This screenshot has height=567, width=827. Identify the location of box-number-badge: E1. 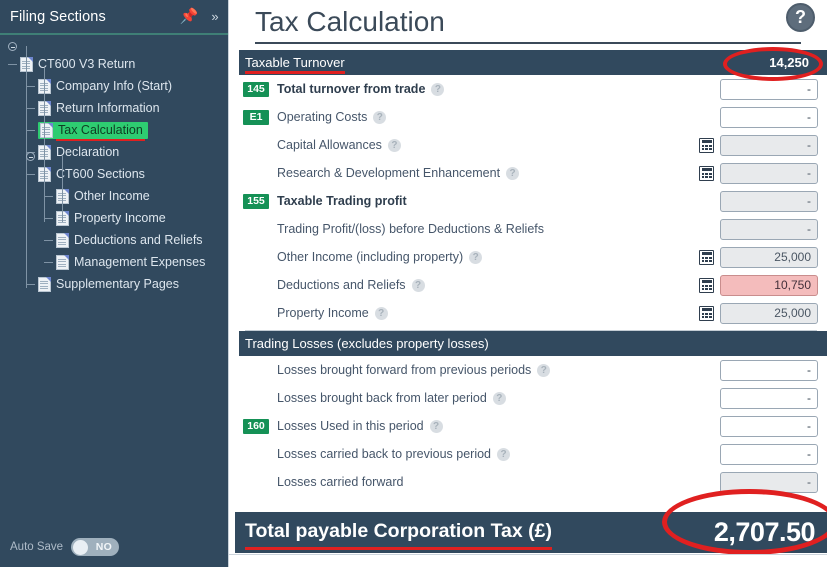
(256, 117).